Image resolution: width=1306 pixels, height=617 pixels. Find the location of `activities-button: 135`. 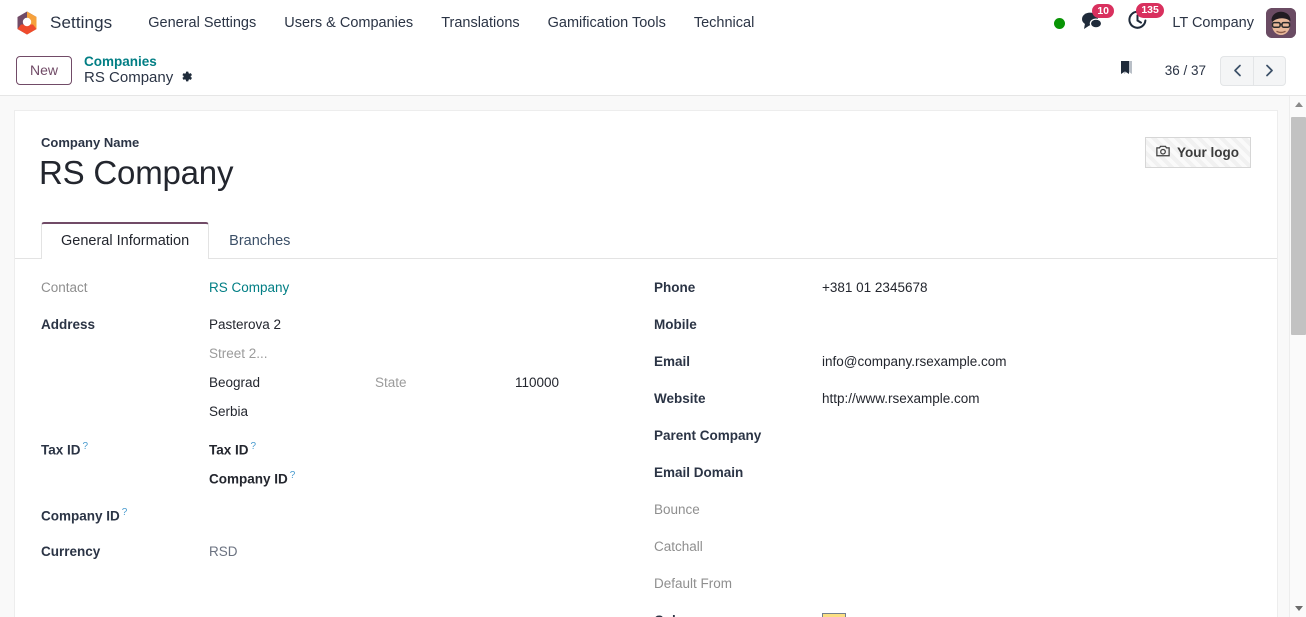

activities-button: 135 is located at coordinates (1145, 19).